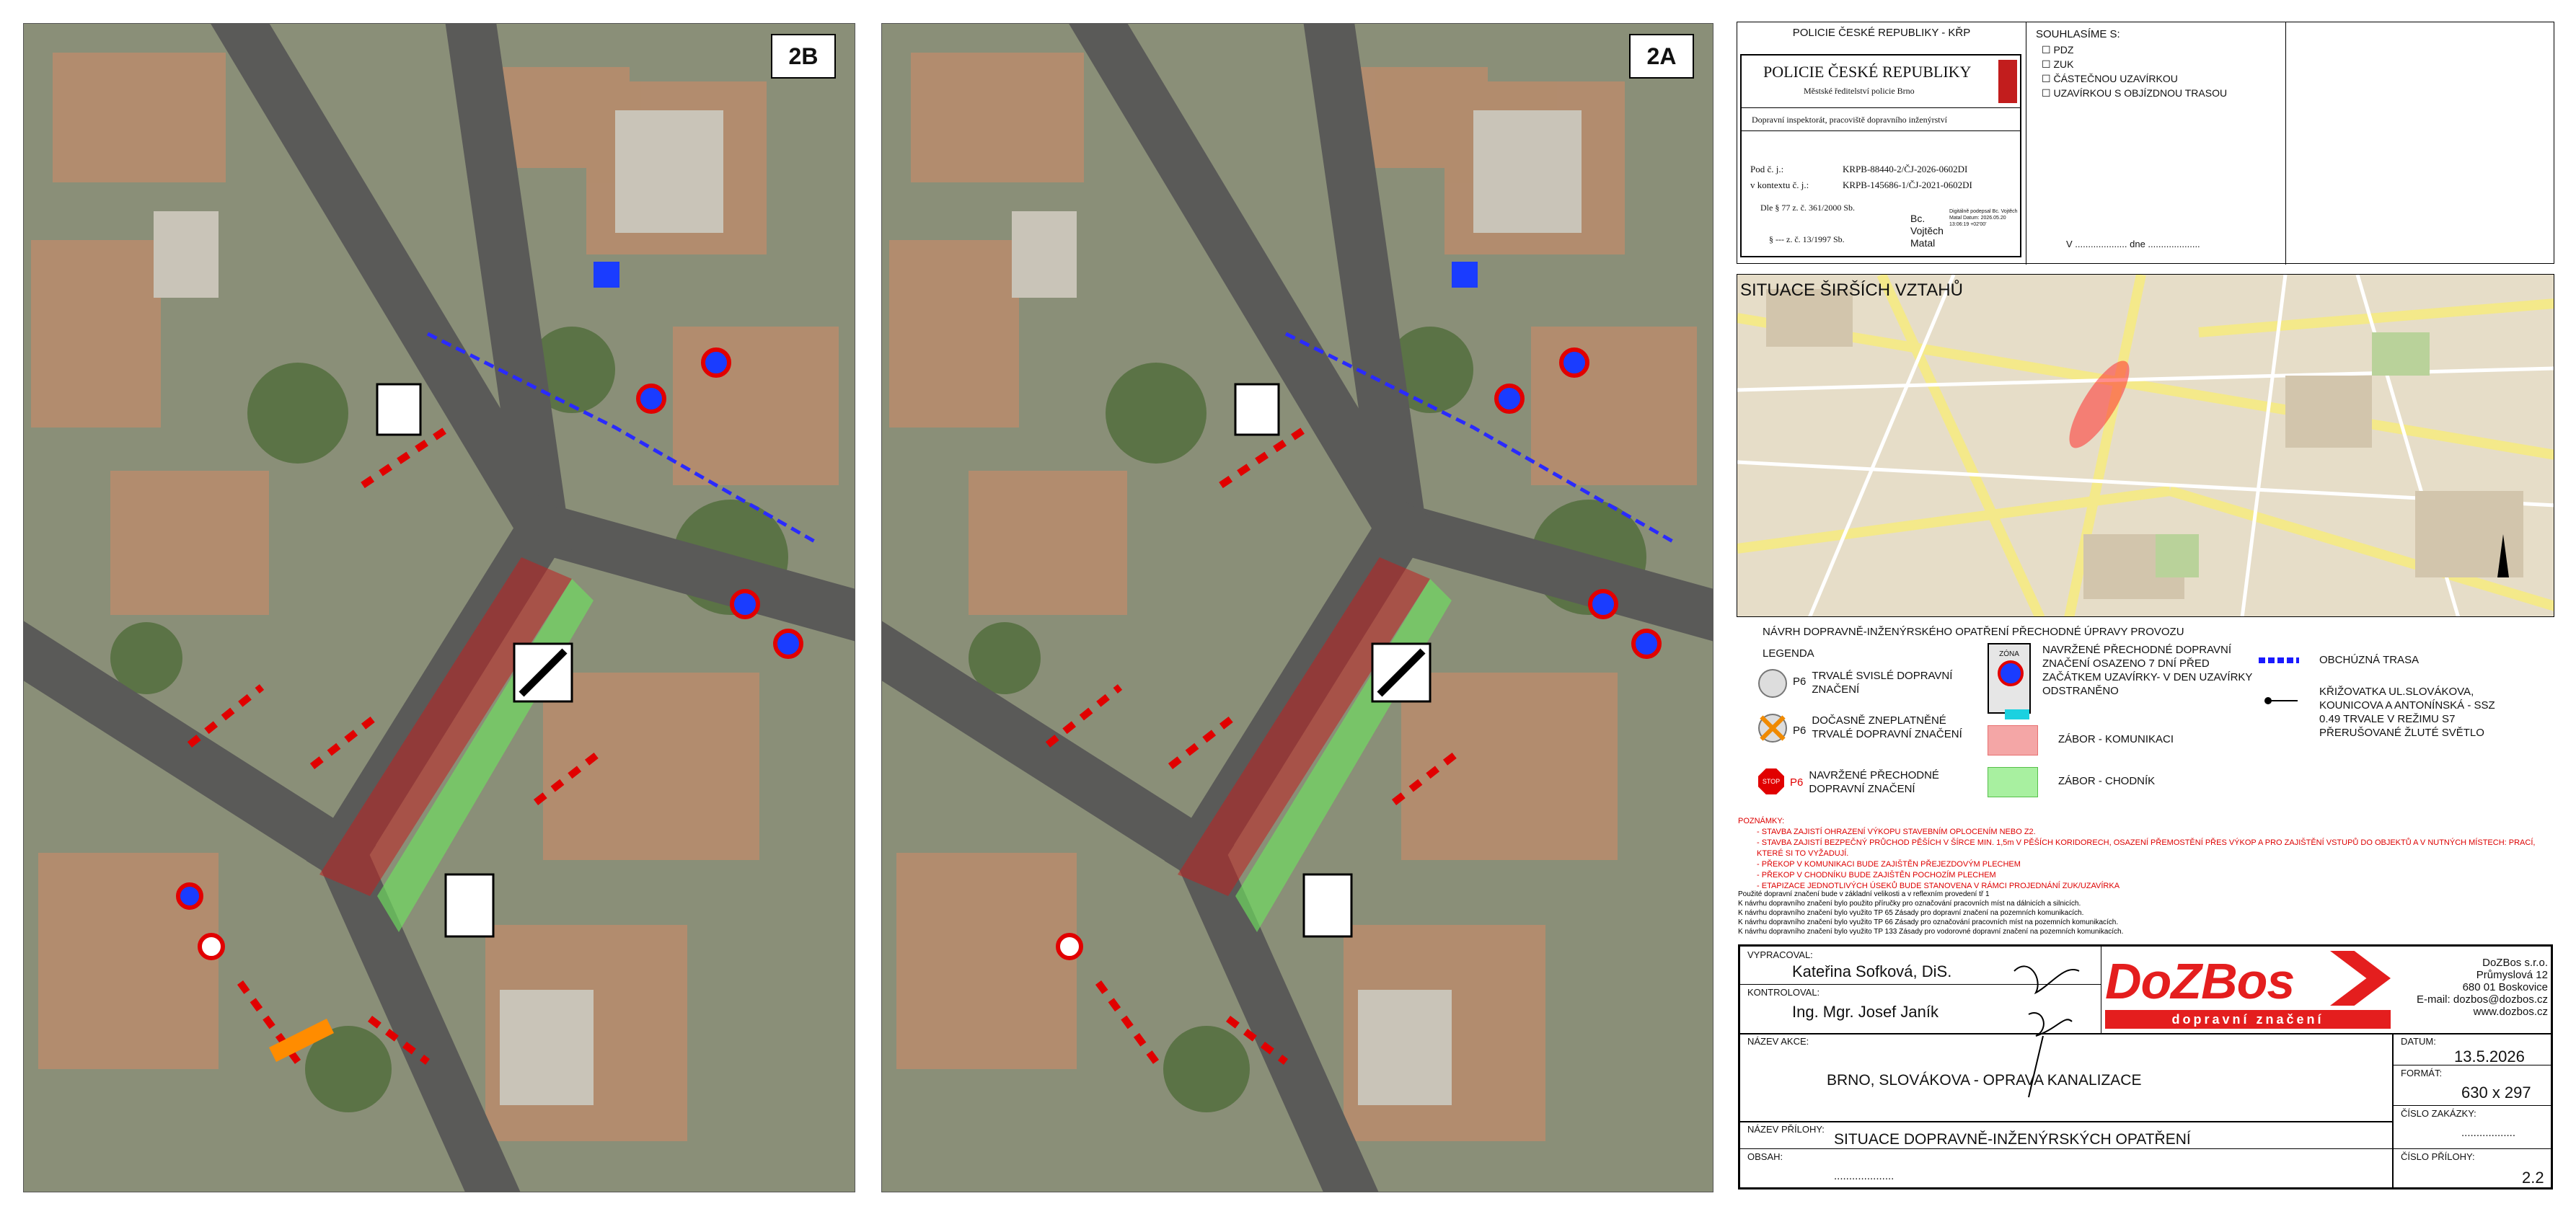  Describe the element at coordinates (1907, 185) in the screenshot. I see `kontext-value: KRPB-145686-1/ČJ-2021-0602DI` at that location.